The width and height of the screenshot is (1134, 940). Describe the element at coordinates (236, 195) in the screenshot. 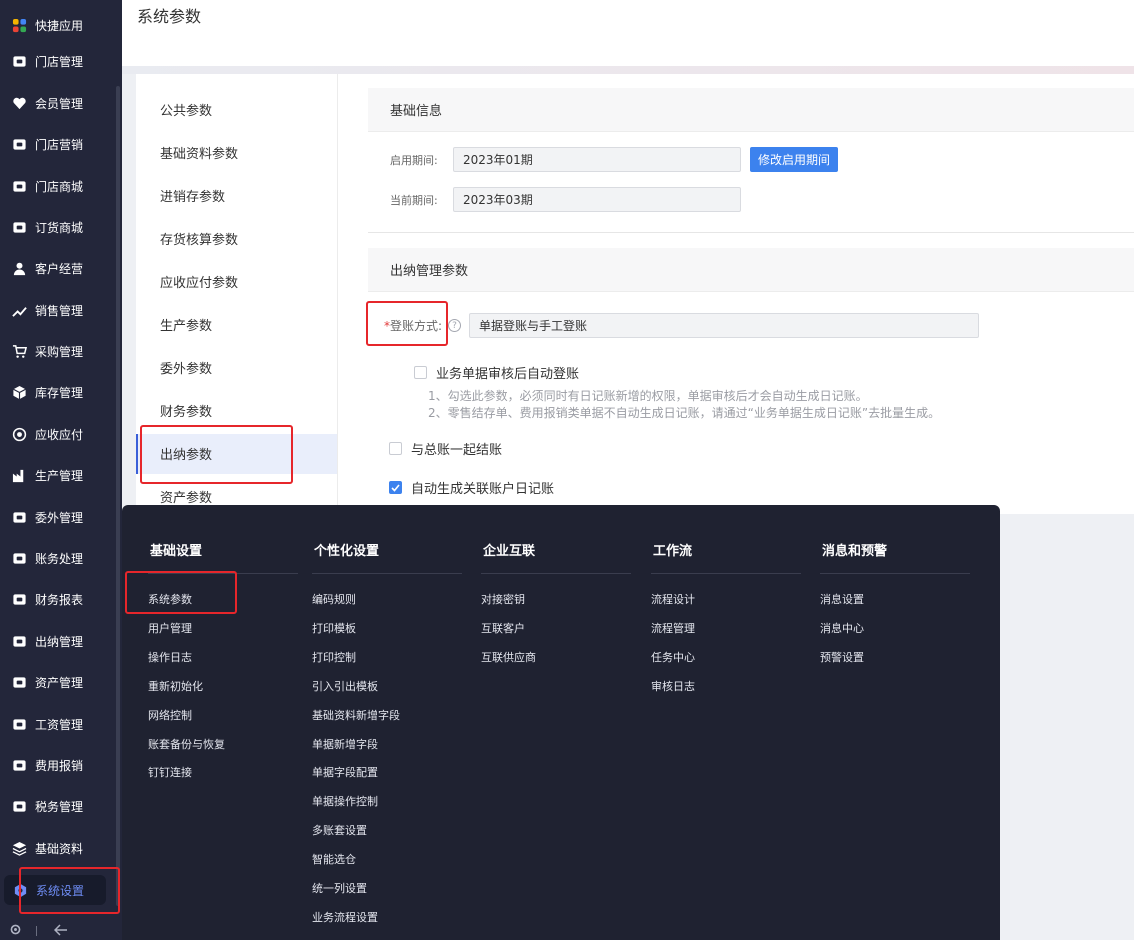

I see `param-category-item: 进销存参数` at that location.